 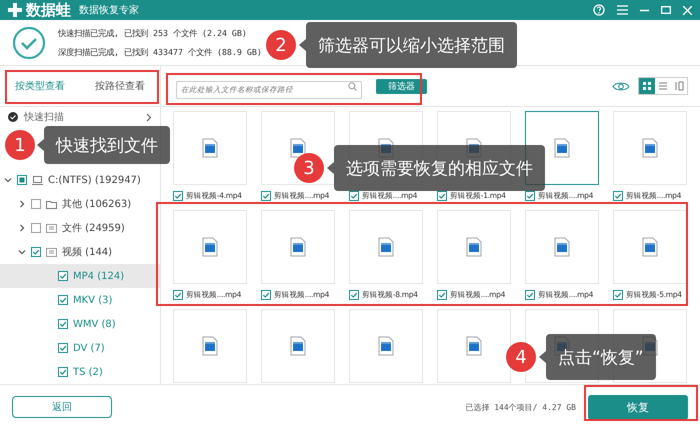 I want to click on selection-status: 已选择 144个项目/ 4.27 GB, so click(x=520, y=407).